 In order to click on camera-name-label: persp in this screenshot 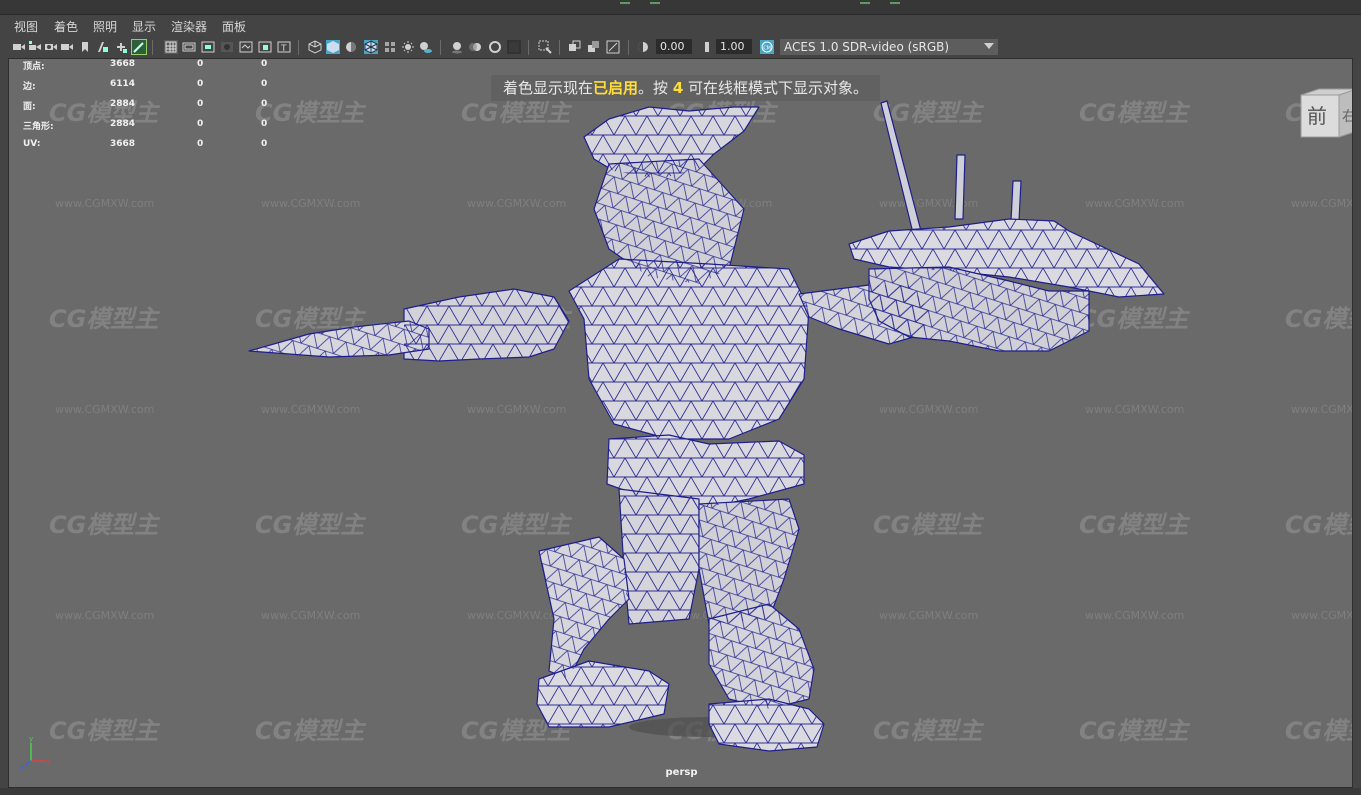, I will do `click(681, 772)`.